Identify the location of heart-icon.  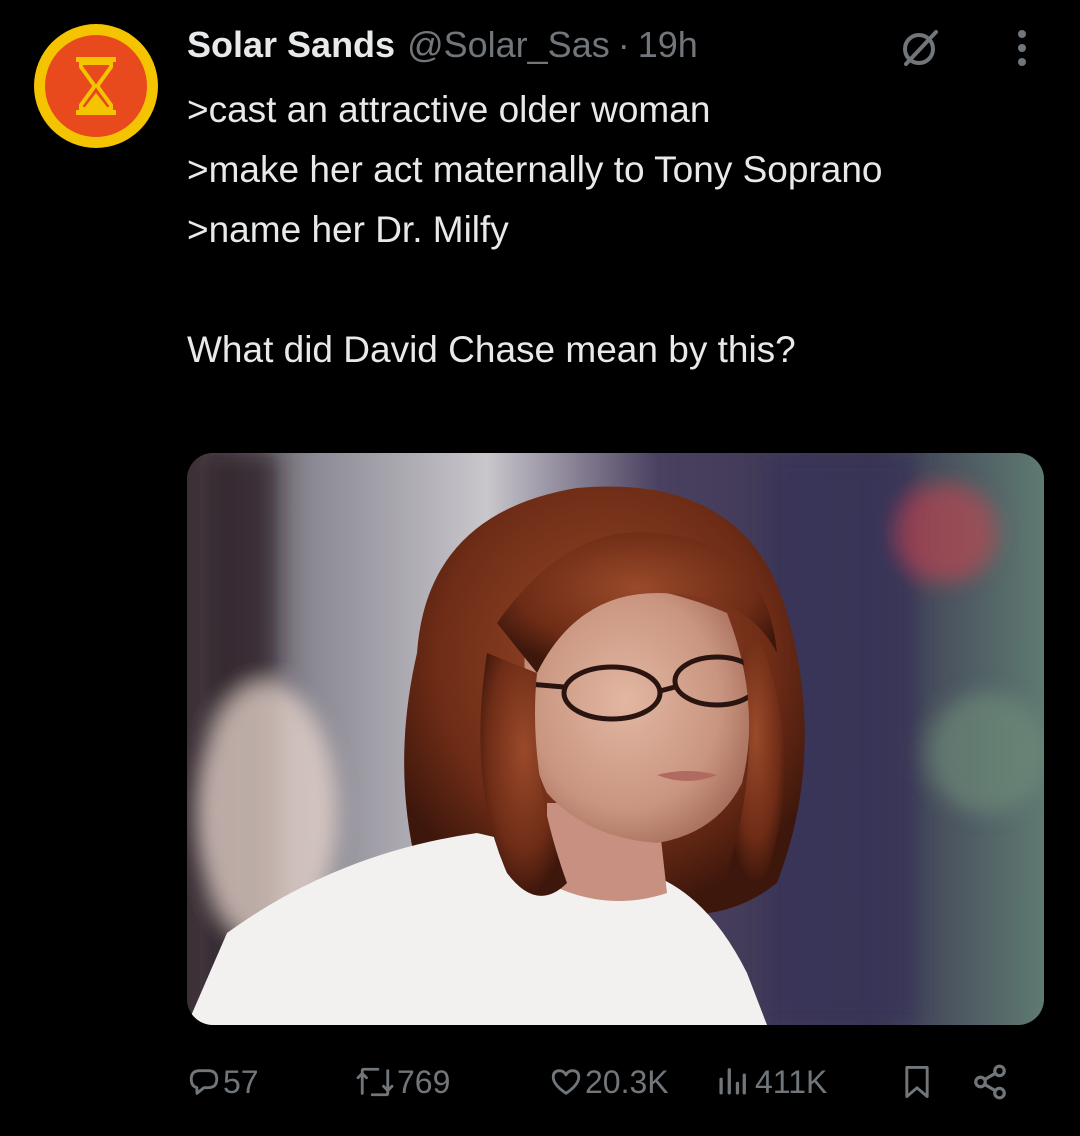
(566, 1082).